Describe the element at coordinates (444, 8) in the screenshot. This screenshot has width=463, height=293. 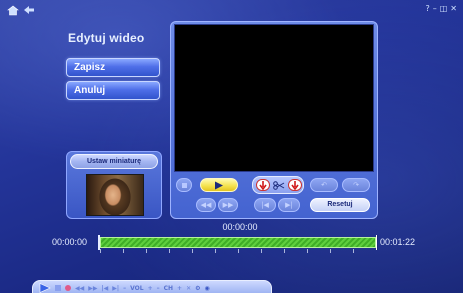
I see `restore-icon: ◫` at that location.